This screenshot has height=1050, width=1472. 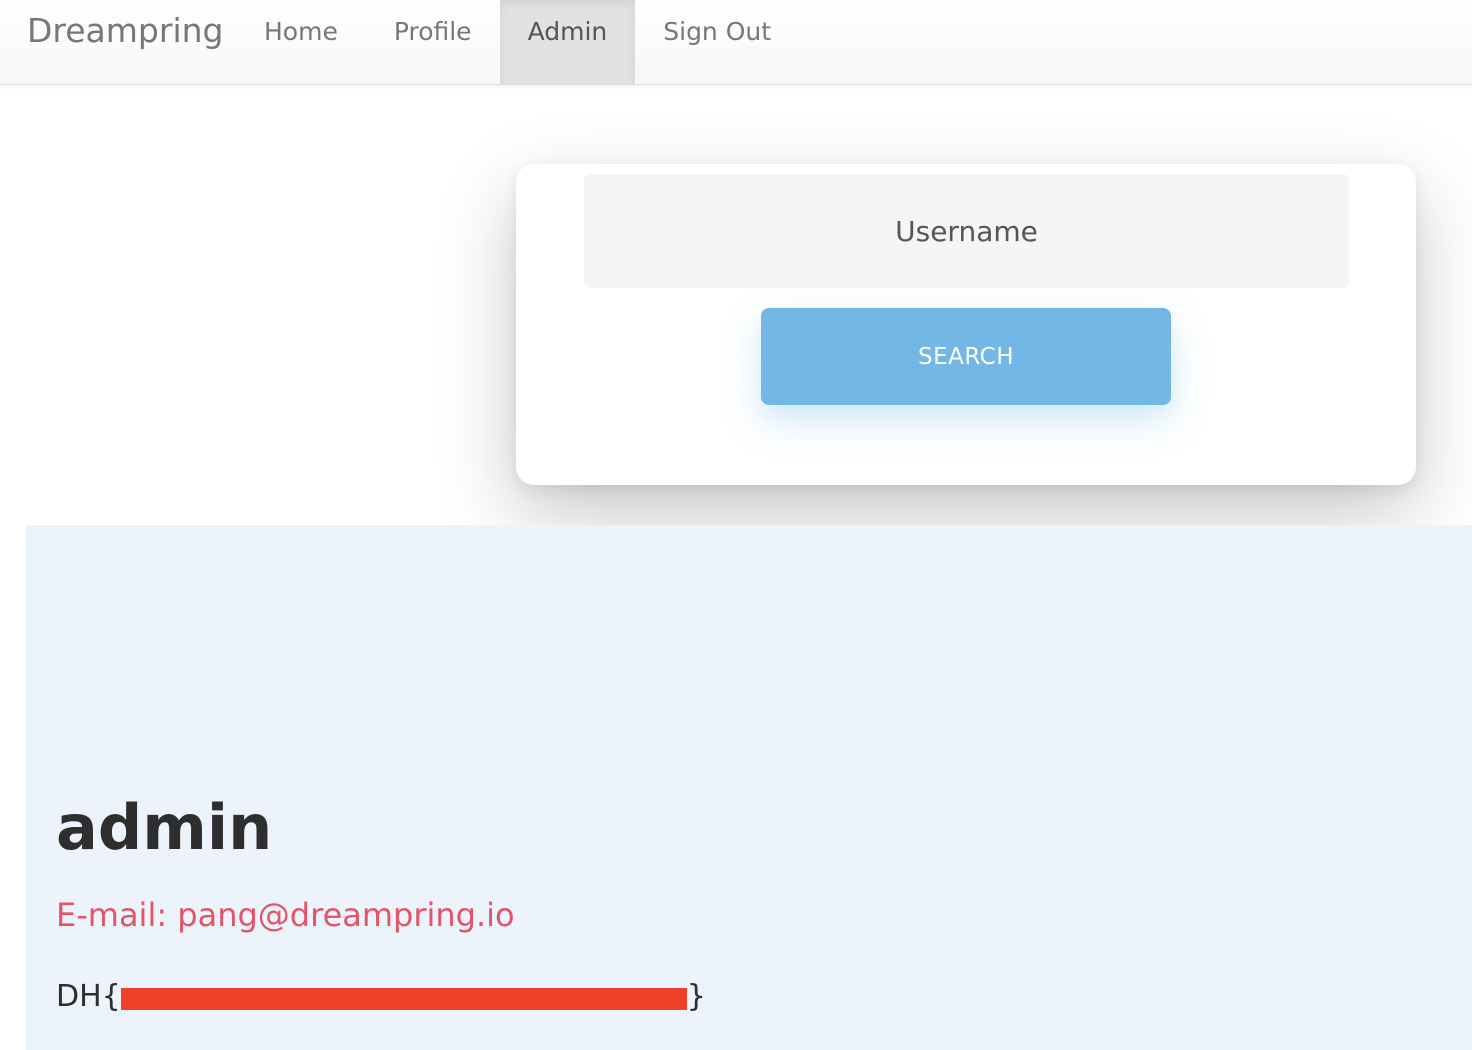 What do you see at coordinates (285, 915) in the screenshot?
I see `profile-email: E-mail: pang@dreampring.io` at bounding box center [285, 915].